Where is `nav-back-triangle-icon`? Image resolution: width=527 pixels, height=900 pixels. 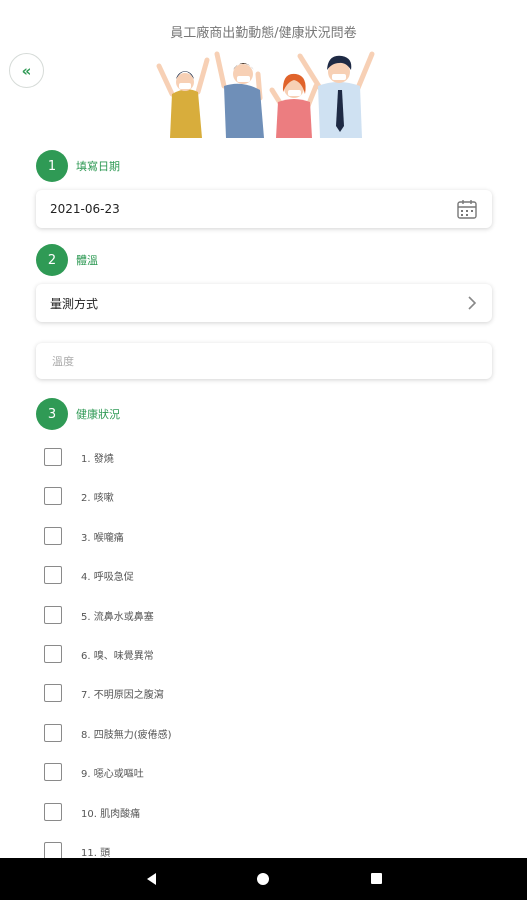 nav-back-triangle-icon is located at coordinates (152, 879).